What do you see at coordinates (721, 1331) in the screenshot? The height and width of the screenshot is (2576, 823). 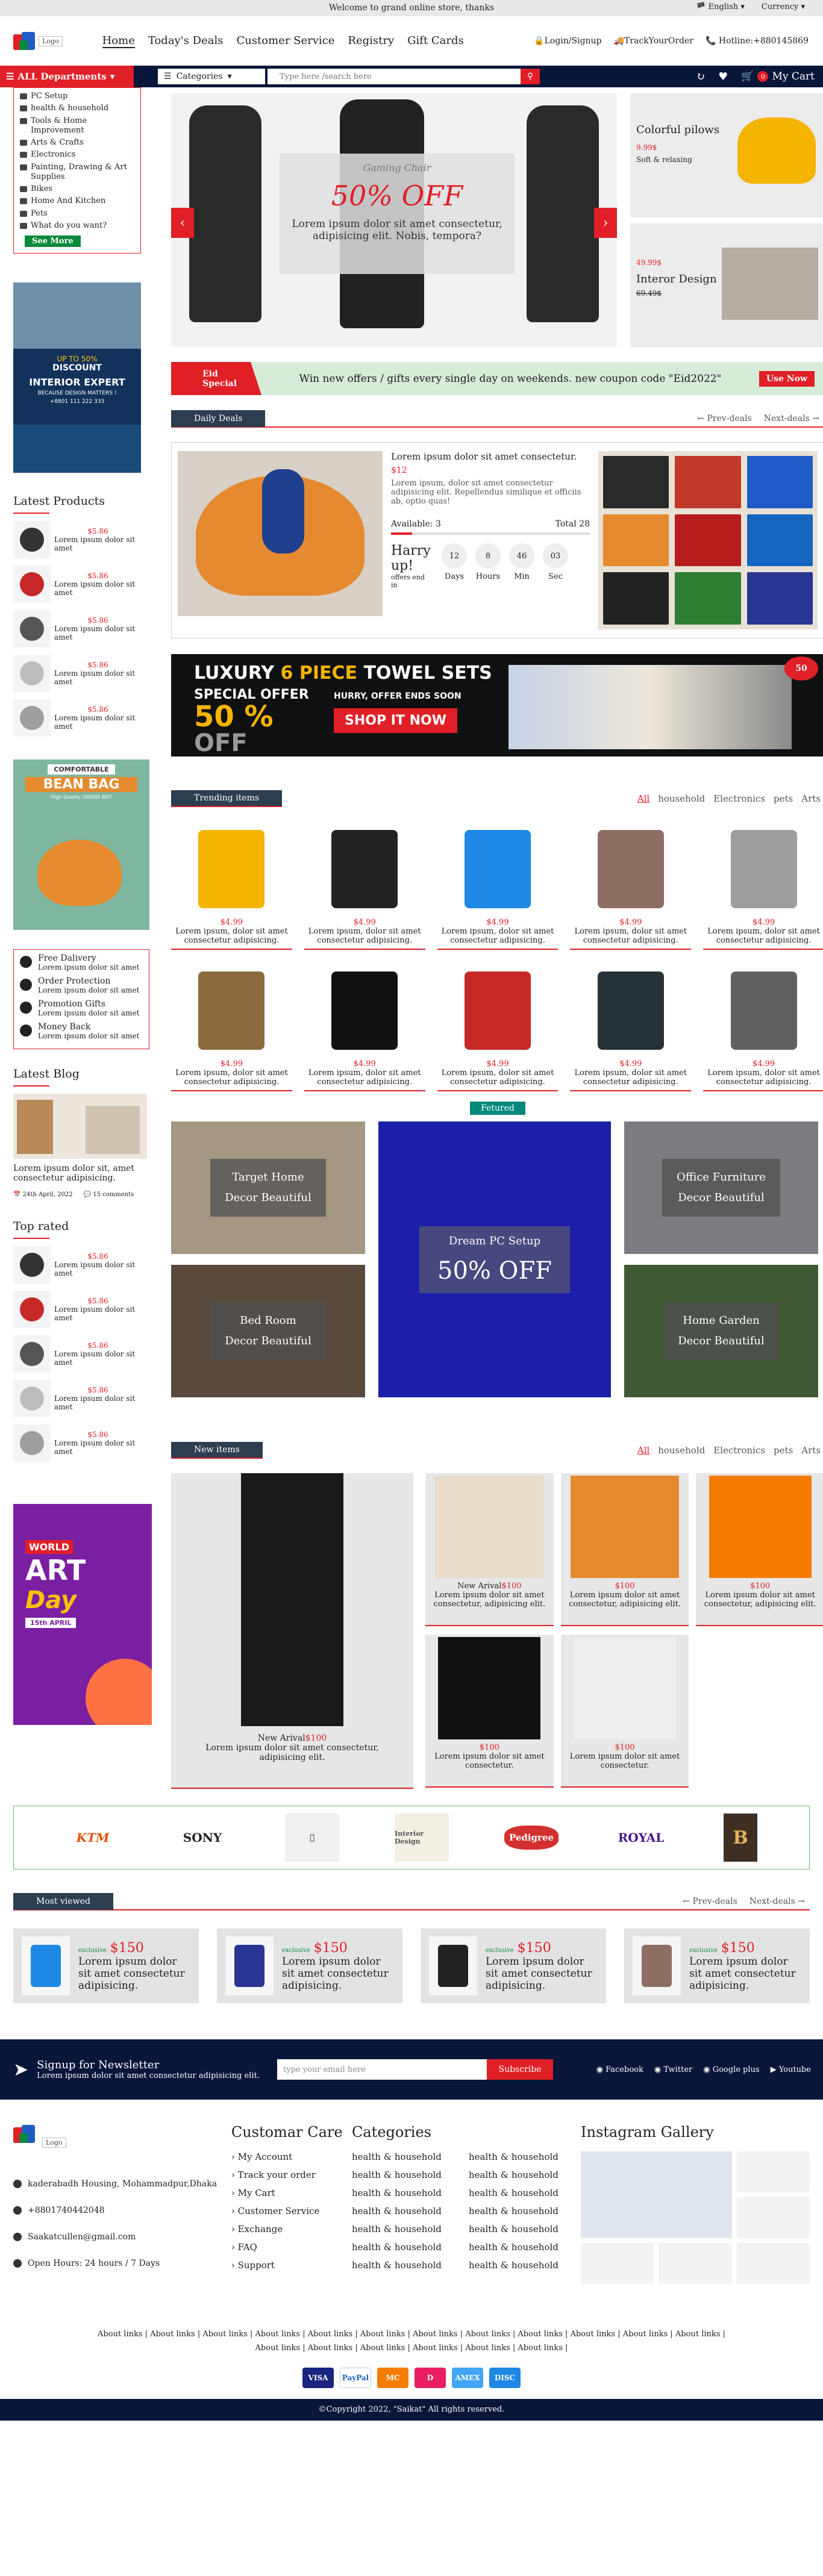 I see `featured-tile-garden: Home Garden Decor Beautiful` at bounding box center [721, 1331].